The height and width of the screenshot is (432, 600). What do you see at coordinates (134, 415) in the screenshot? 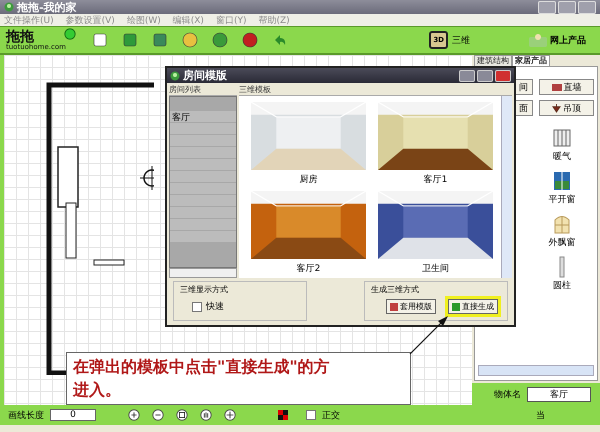
I see `zoom-in-icon` at bounding box center [134, 415].